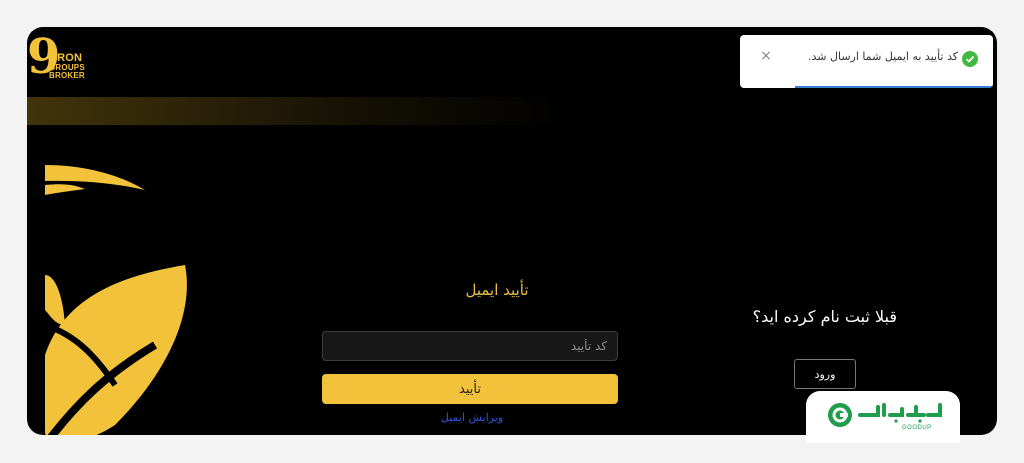 This screenshot has width=1024, height=463. I want to click on already-registered-text: قبلا ثبت نام کرده اید؟, so click(824, 316).